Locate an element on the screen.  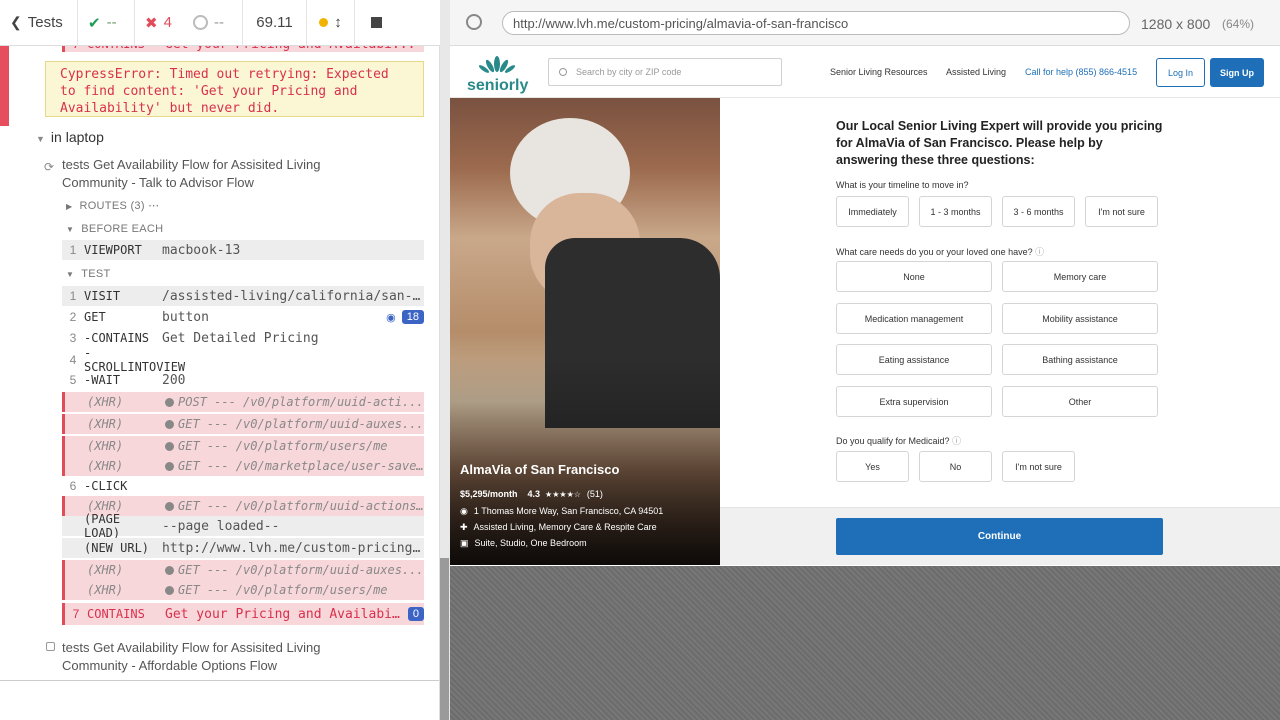
passed-value: -- is located at coordinates (111, 22).